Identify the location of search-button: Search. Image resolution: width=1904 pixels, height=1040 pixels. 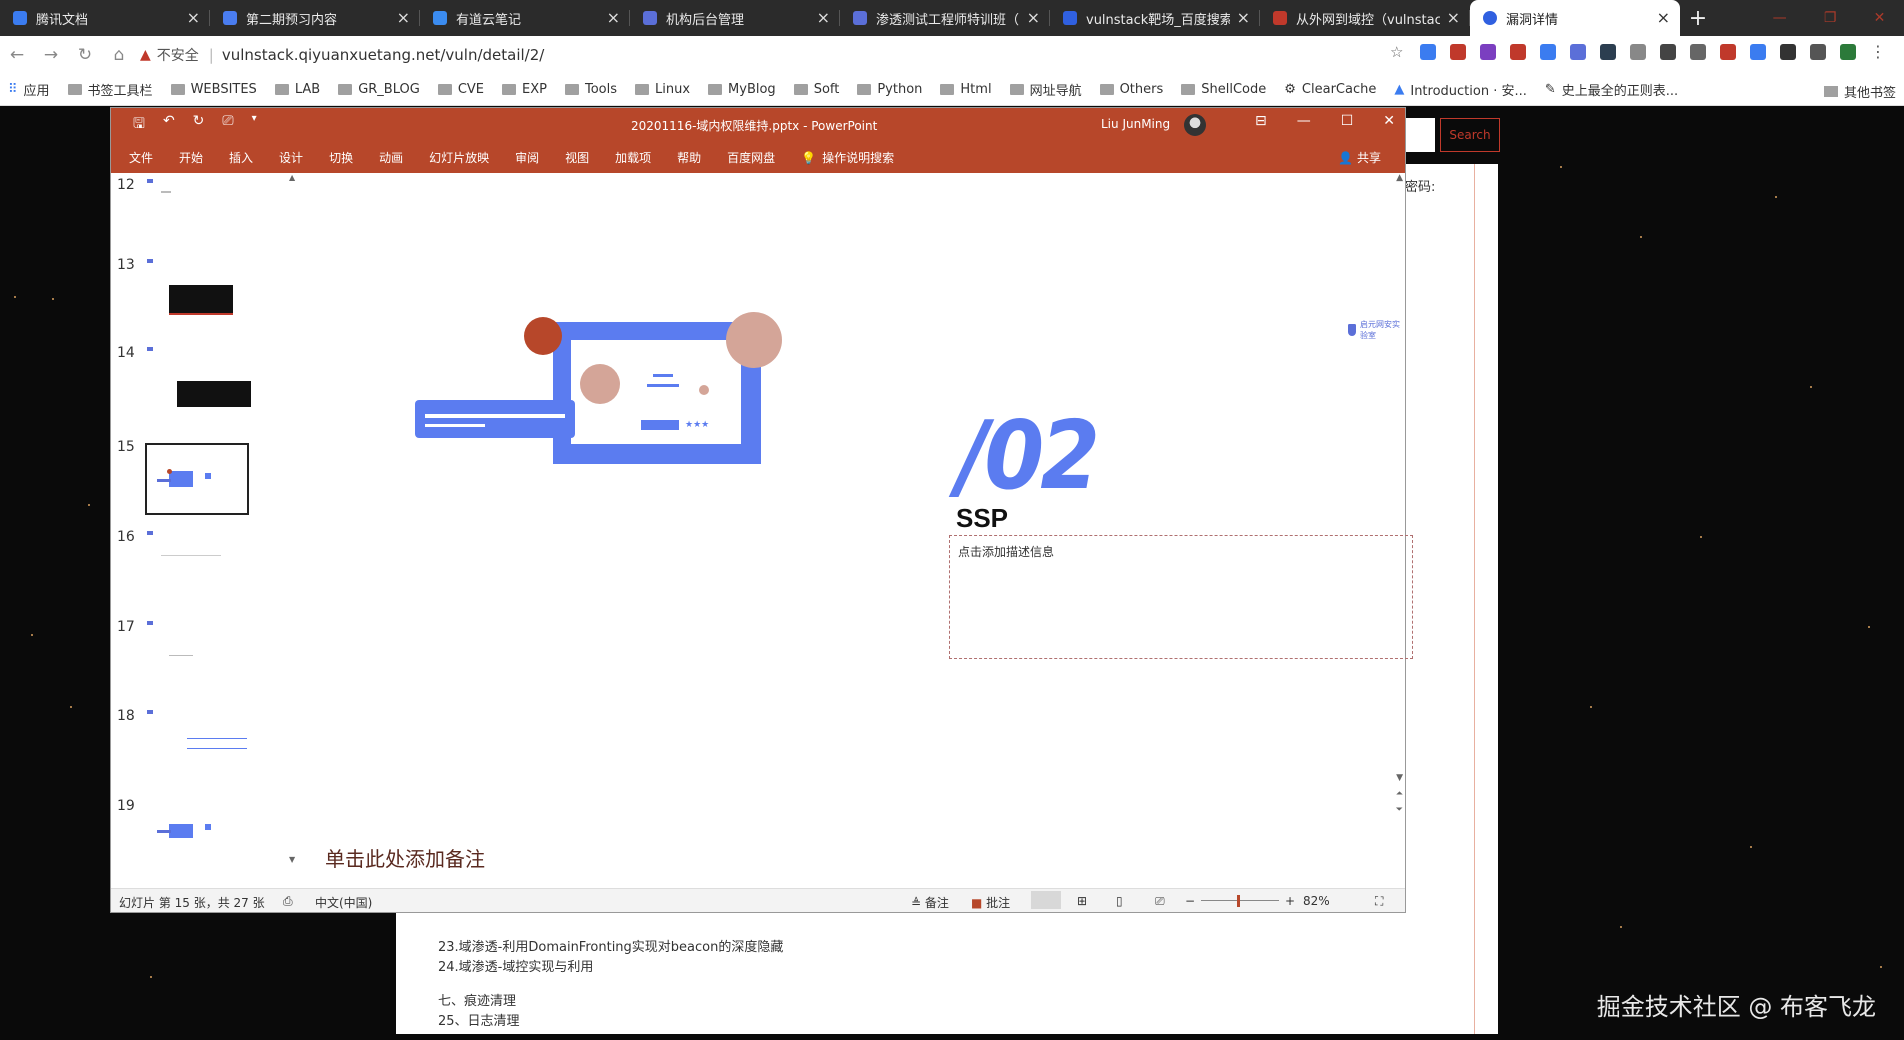
(1470, 135).